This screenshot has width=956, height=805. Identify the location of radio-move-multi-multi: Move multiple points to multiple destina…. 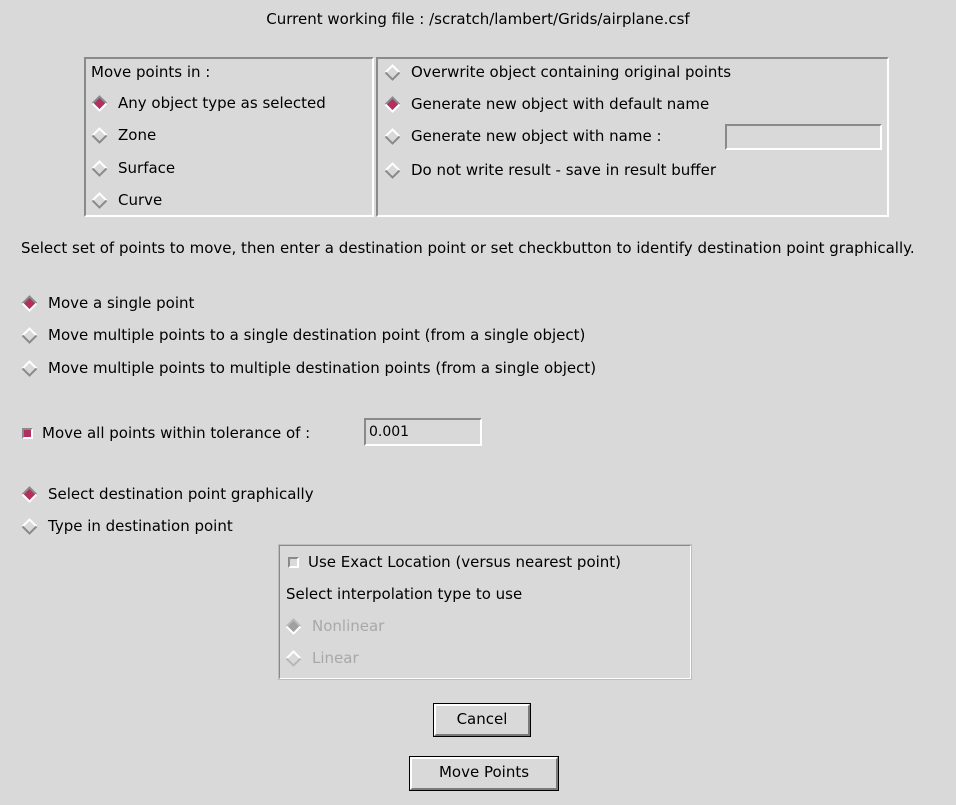
(308, 368).